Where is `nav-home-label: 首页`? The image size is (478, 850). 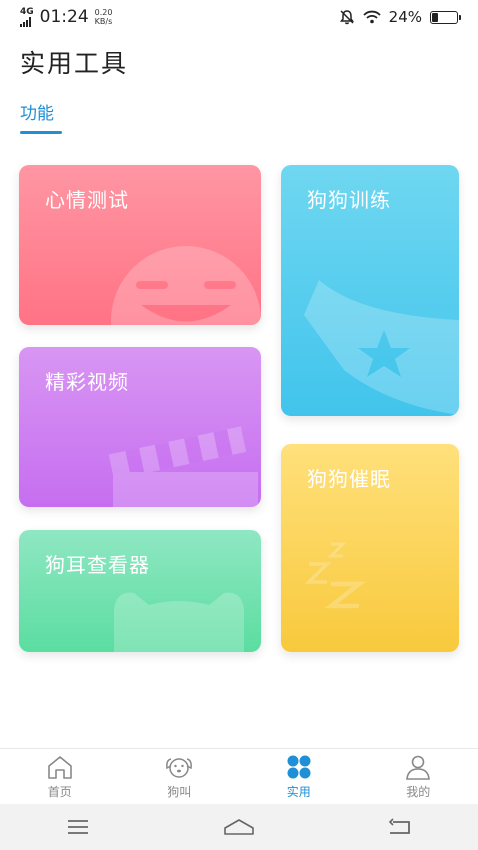 nav-home-label: 首页 is located at coordinates (59, 791).